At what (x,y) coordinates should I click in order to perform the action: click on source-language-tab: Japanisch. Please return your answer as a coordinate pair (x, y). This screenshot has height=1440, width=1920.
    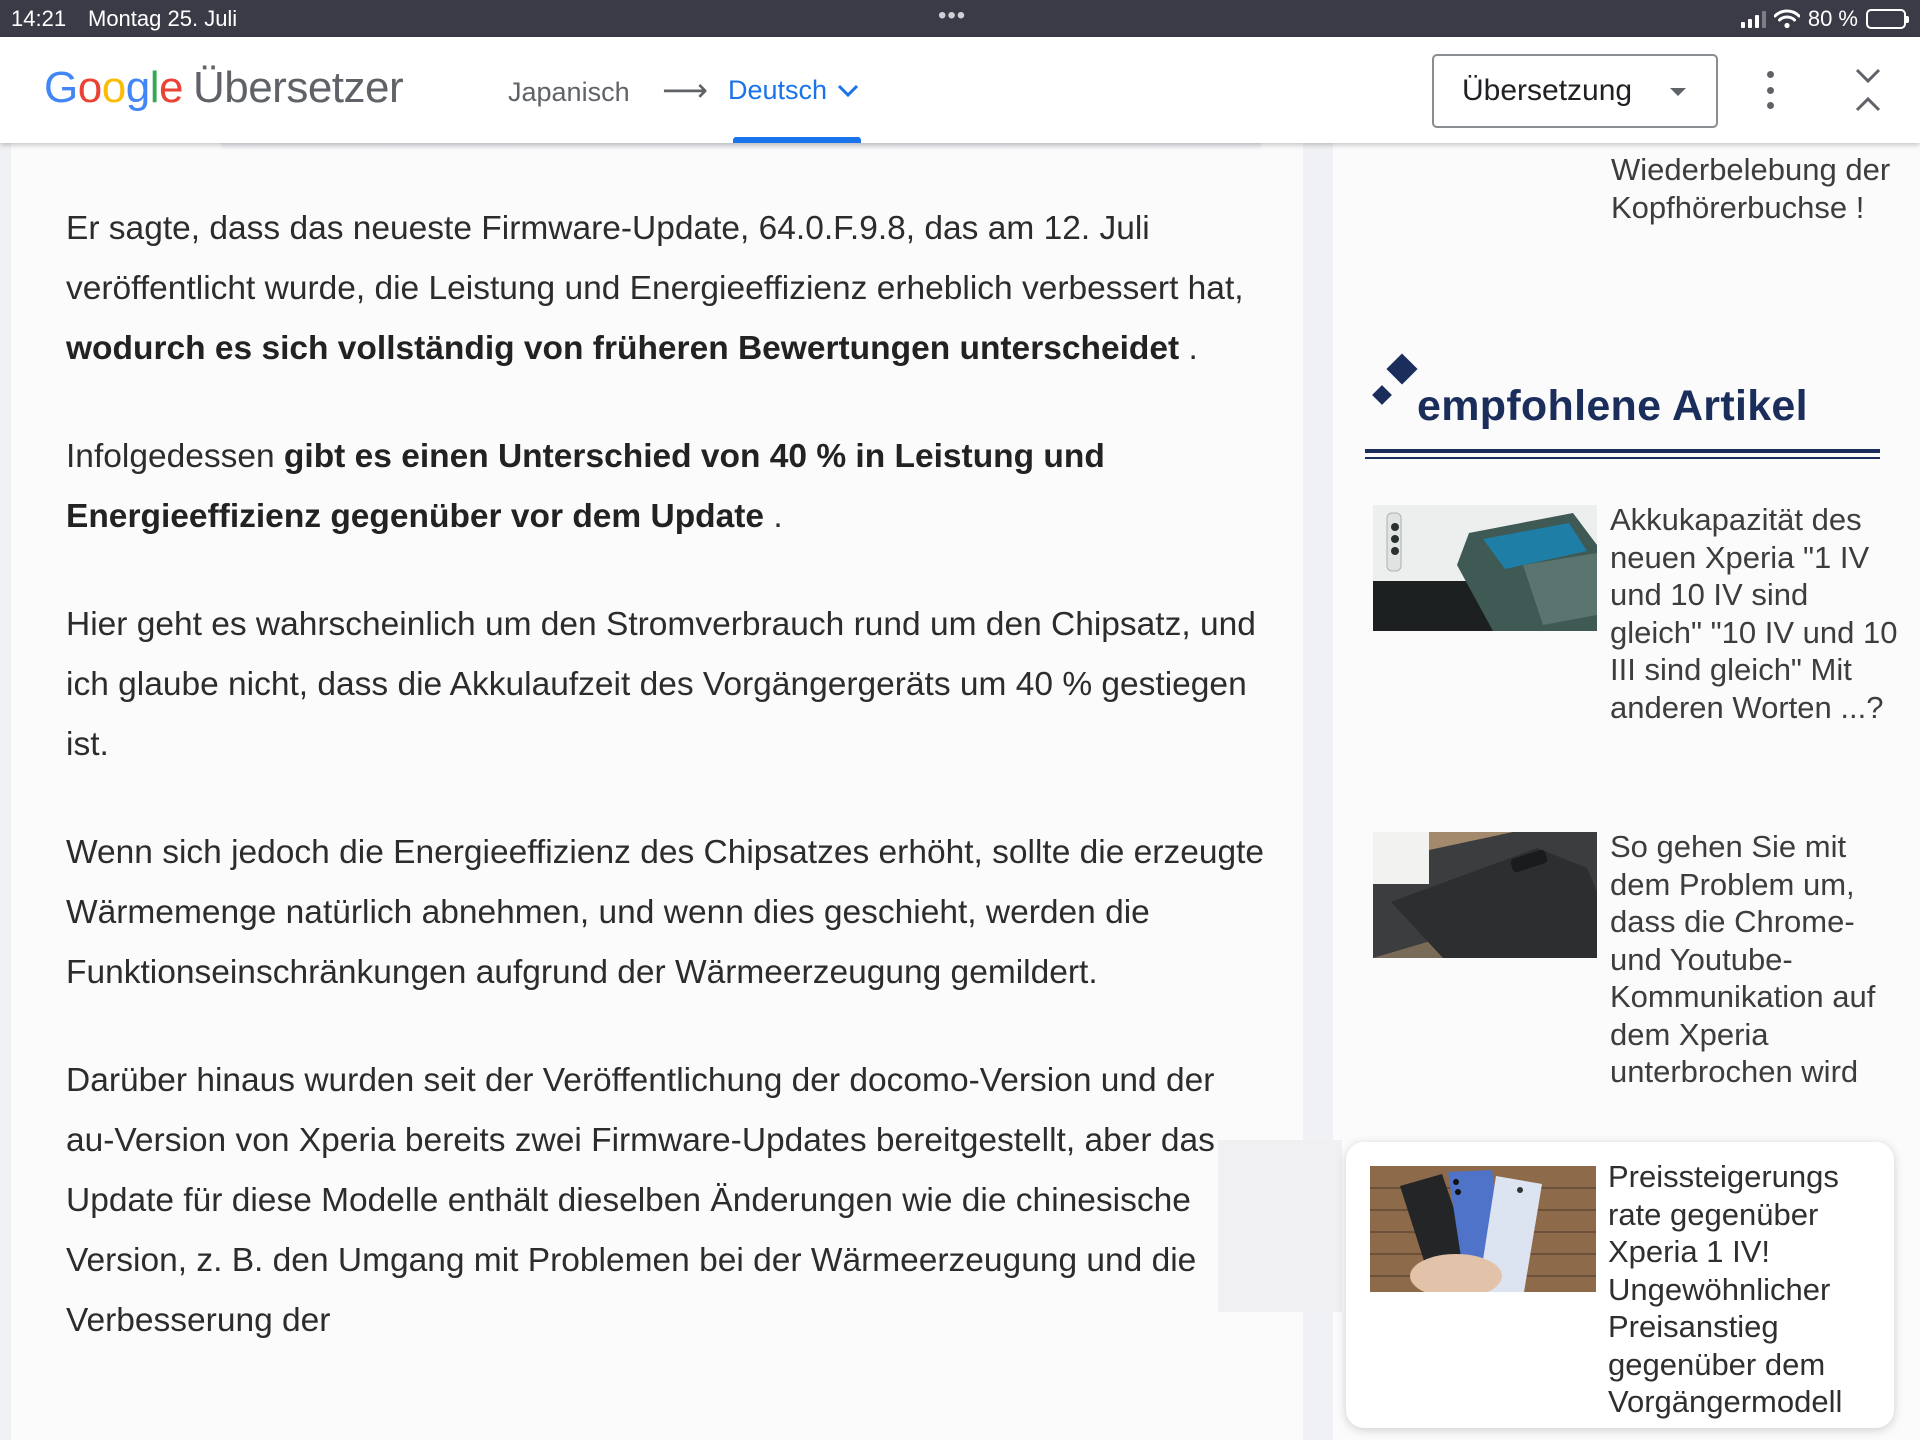
    Looking at the image, I should click on (569, 92).